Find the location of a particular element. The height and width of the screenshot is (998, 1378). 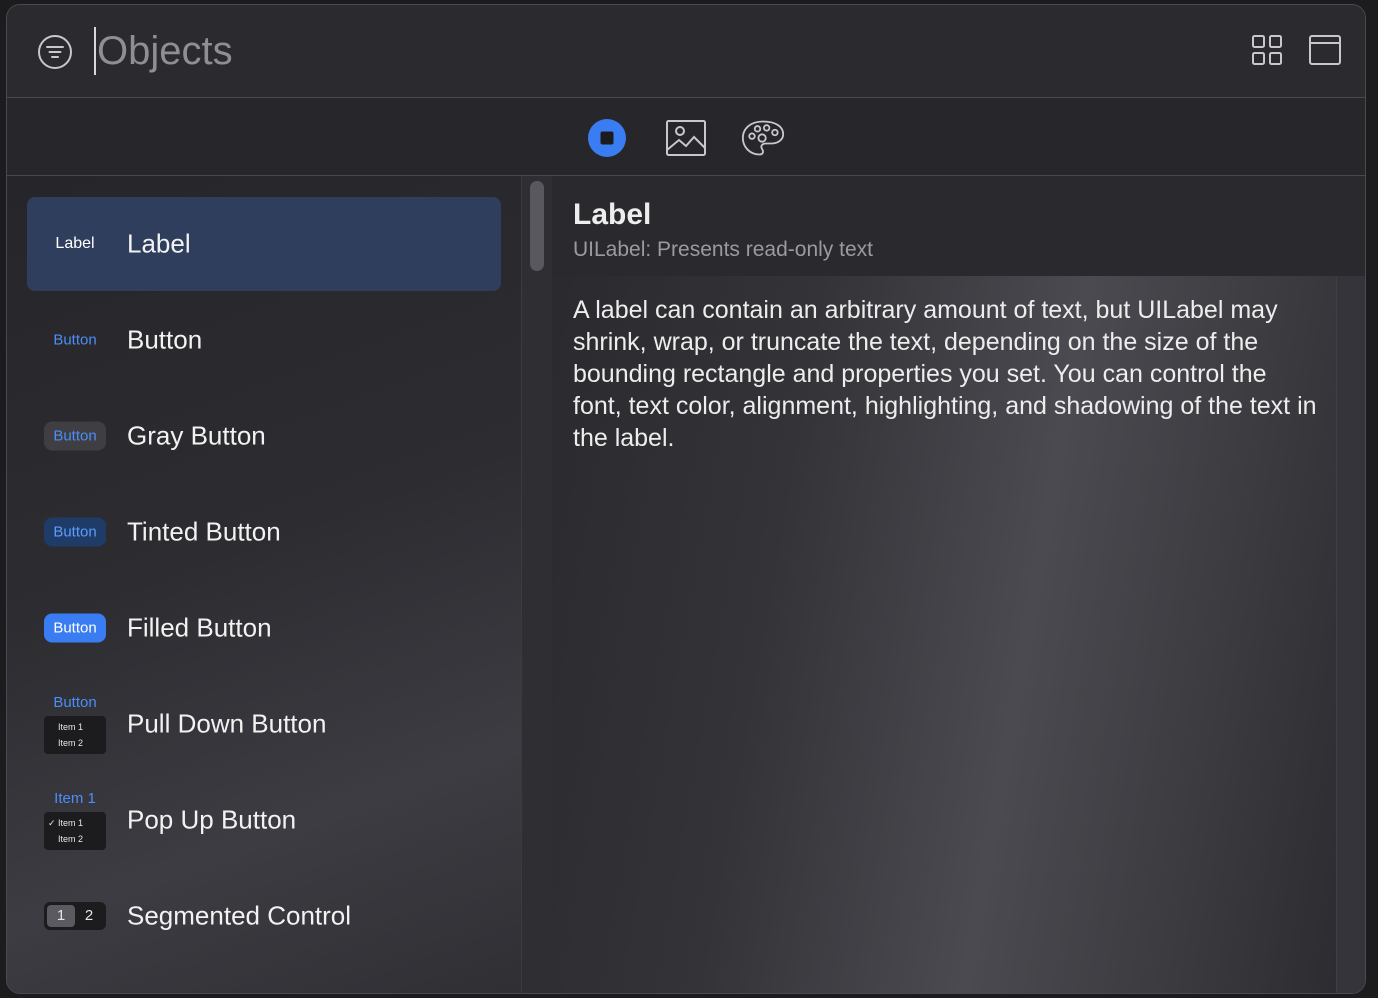

detail-header: Label UILabel: Presents read-only text is located at coordinates (958, 226).